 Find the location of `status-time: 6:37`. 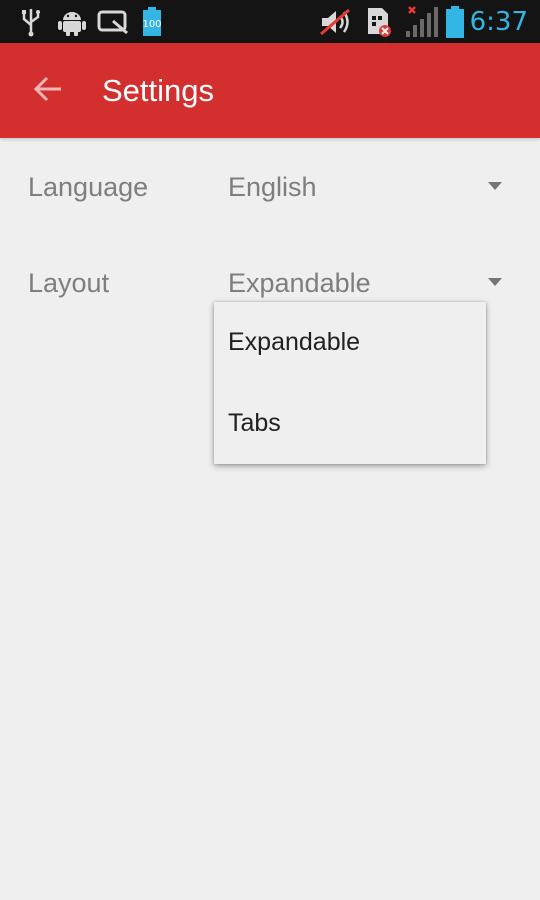

status-time: 6:37 is located at coordinates (498, 21).